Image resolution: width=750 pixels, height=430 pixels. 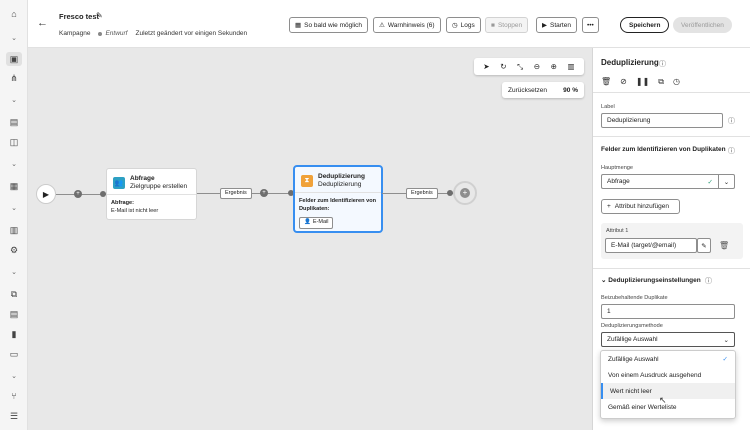 What do you see at coordinates (14, 230) in the screenshot?
I see `reports-icon: ▥` at bounding box center [14, 230].